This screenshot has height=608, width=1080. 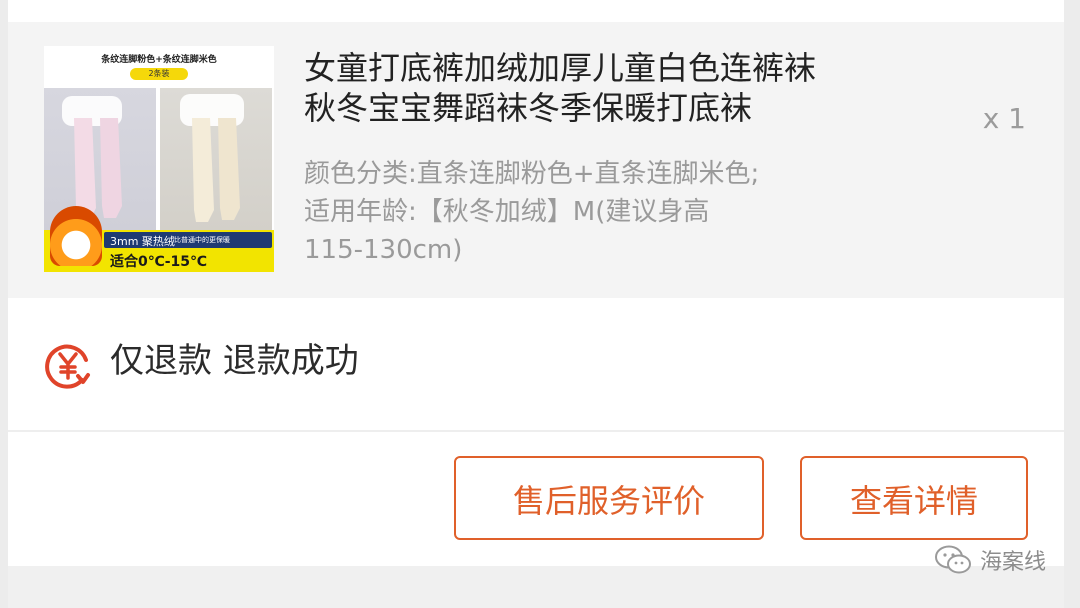 I want to click on thumbnail-spec-note: 比普通中的更保暖, so click(x=202, y=240).